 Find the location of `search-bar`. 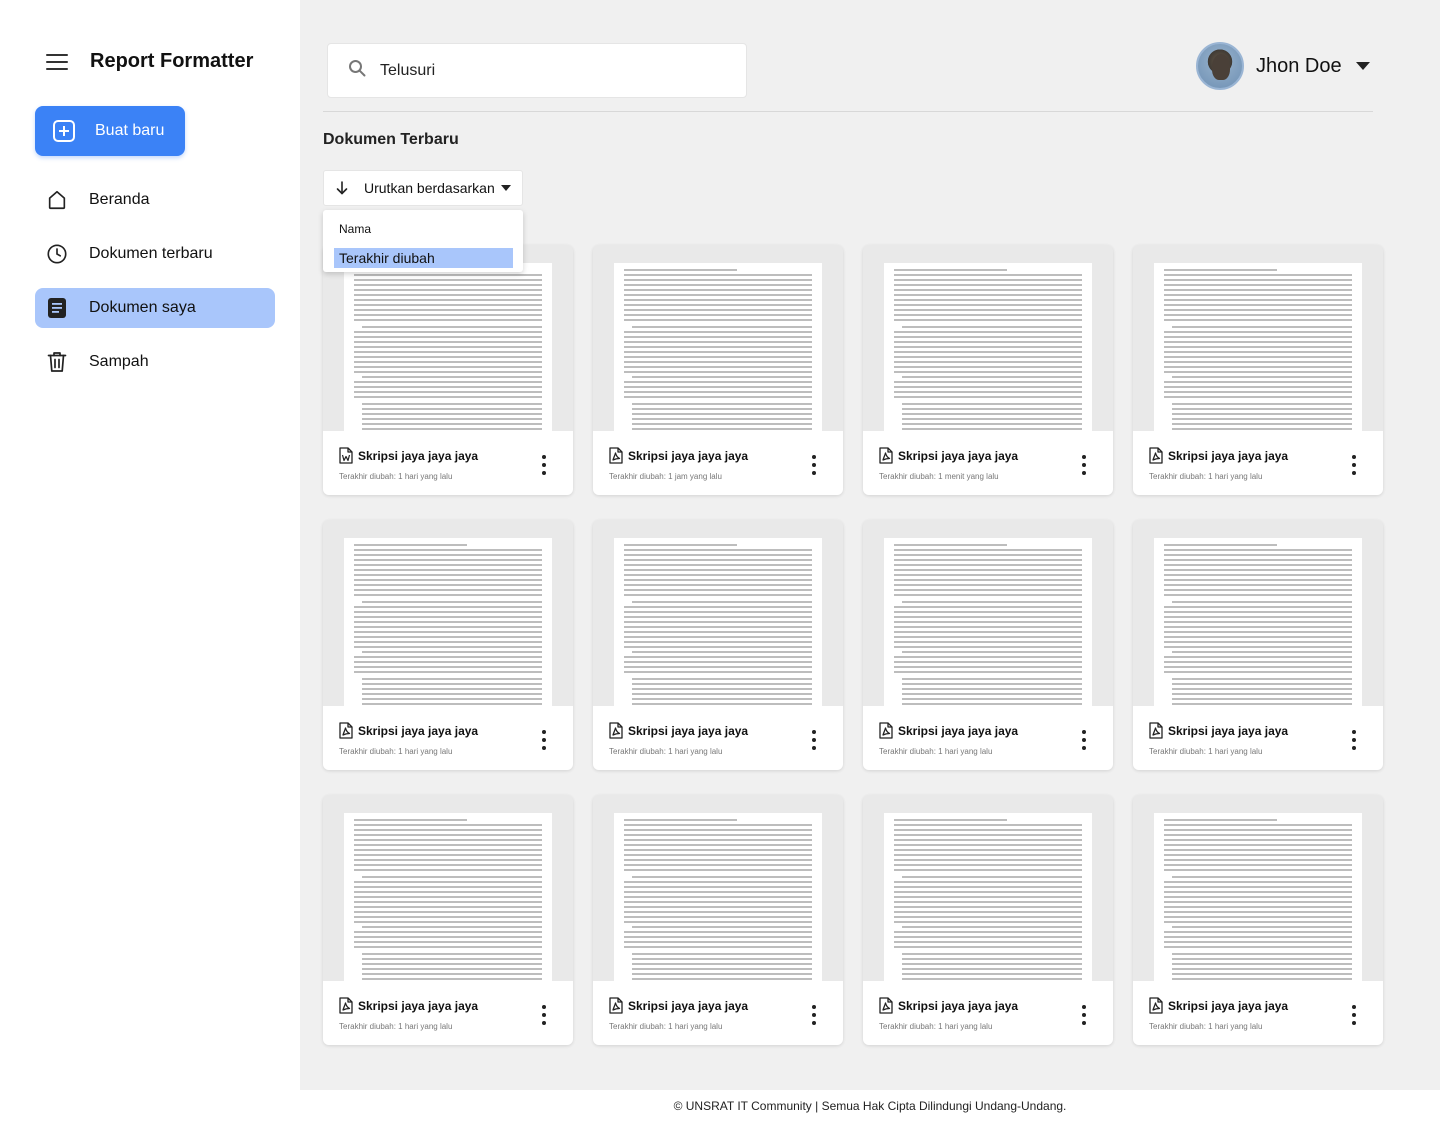

search-bar is located at coordinates (537, 70).